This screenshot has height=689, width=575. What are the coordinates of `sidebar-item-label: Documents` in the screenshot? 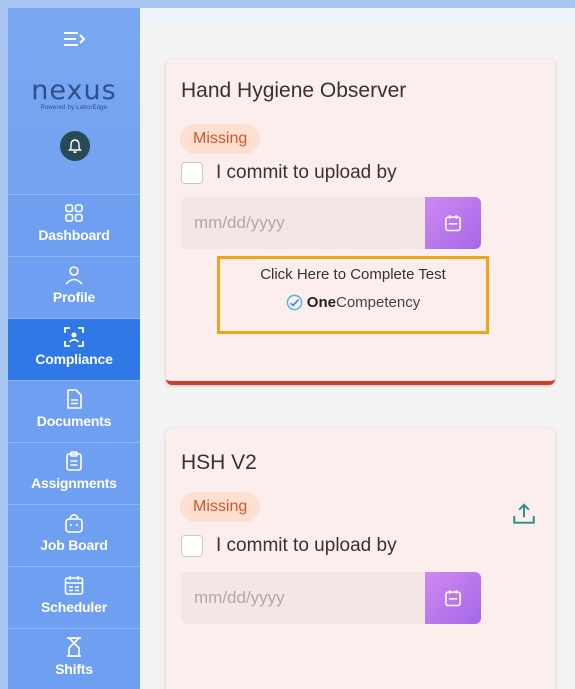 It's located at (74, 421).